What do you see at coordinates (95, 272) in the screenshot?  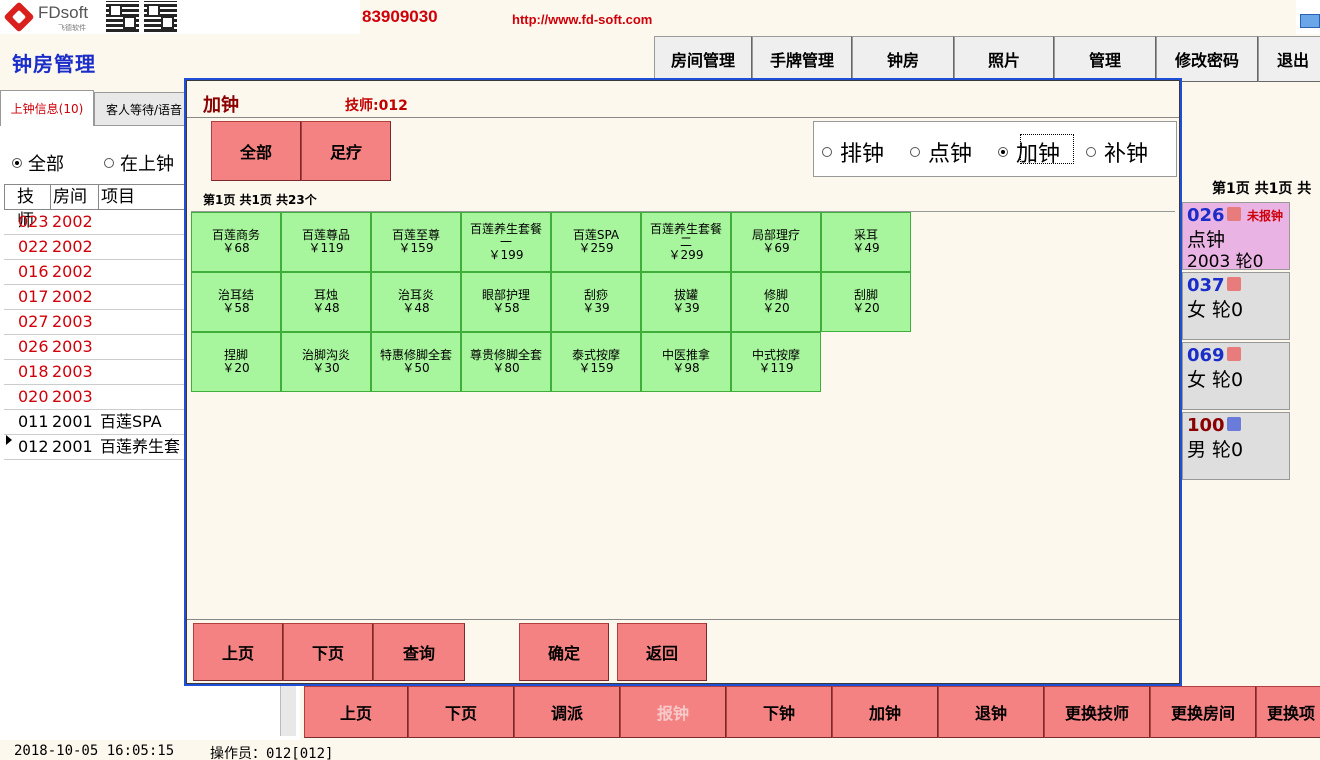 I see `table-row: 016 2002` at bounding box center [95, 272].